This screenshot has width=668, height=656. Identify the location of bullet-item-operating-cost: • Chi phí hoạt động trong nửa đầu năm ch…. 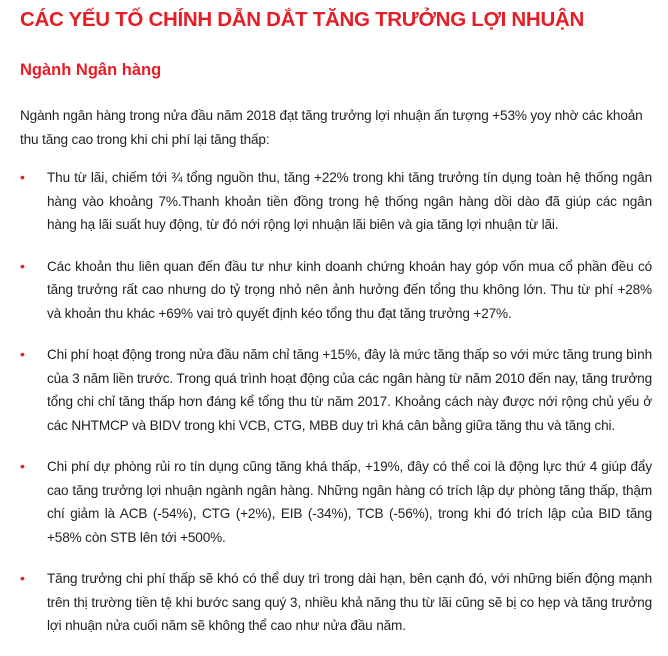
(336, 390).